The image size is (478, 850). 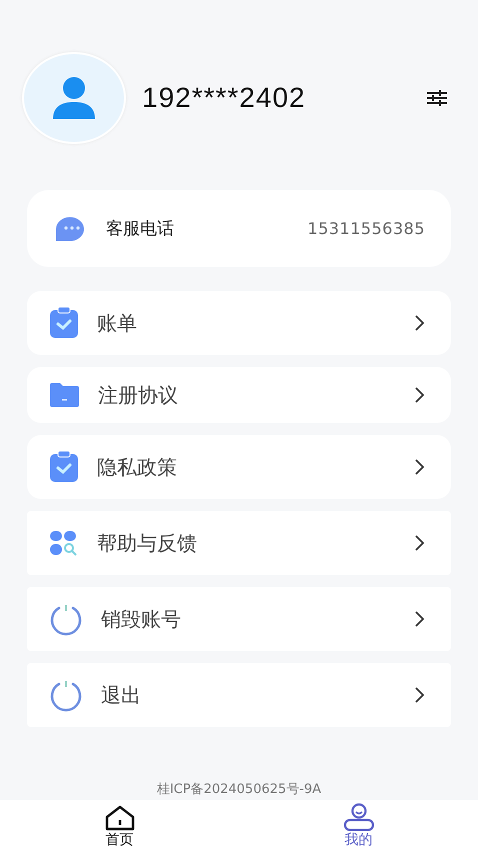 What do you see at coordinates (239, 395) in the screenshot?
I see `menu-item: 注册协议` at bounding box center [239, 395].